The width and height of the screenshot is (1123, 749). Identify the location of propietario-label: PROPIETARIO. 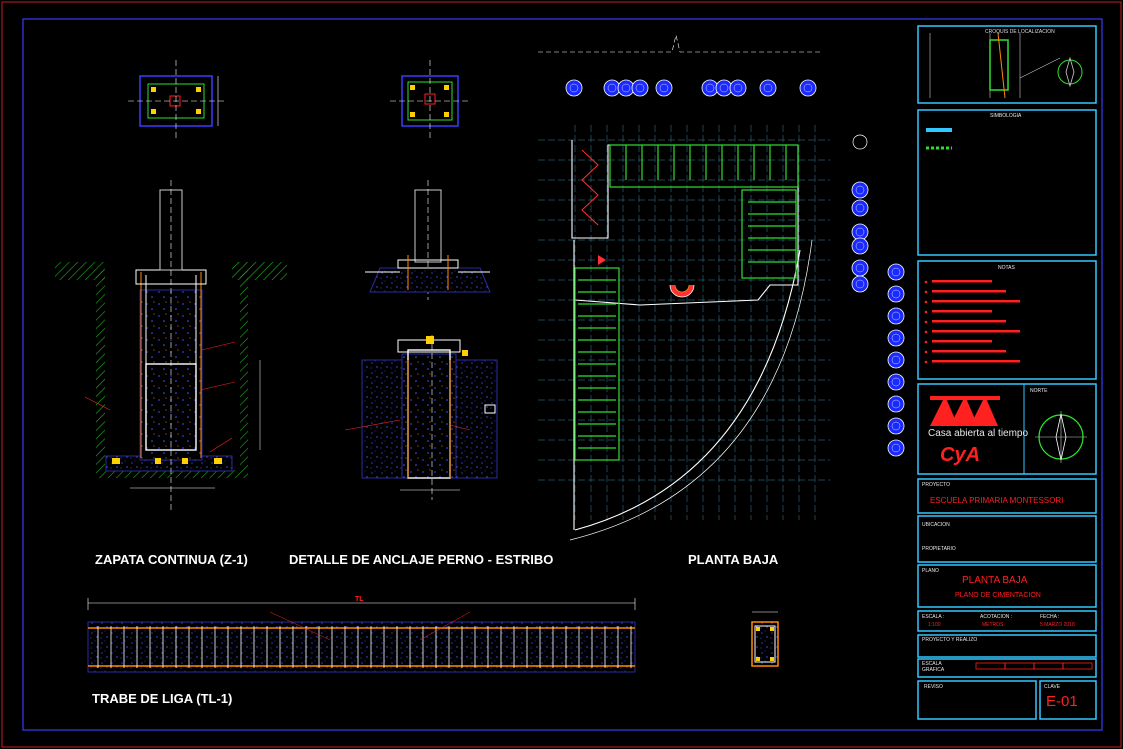
(939, 549).